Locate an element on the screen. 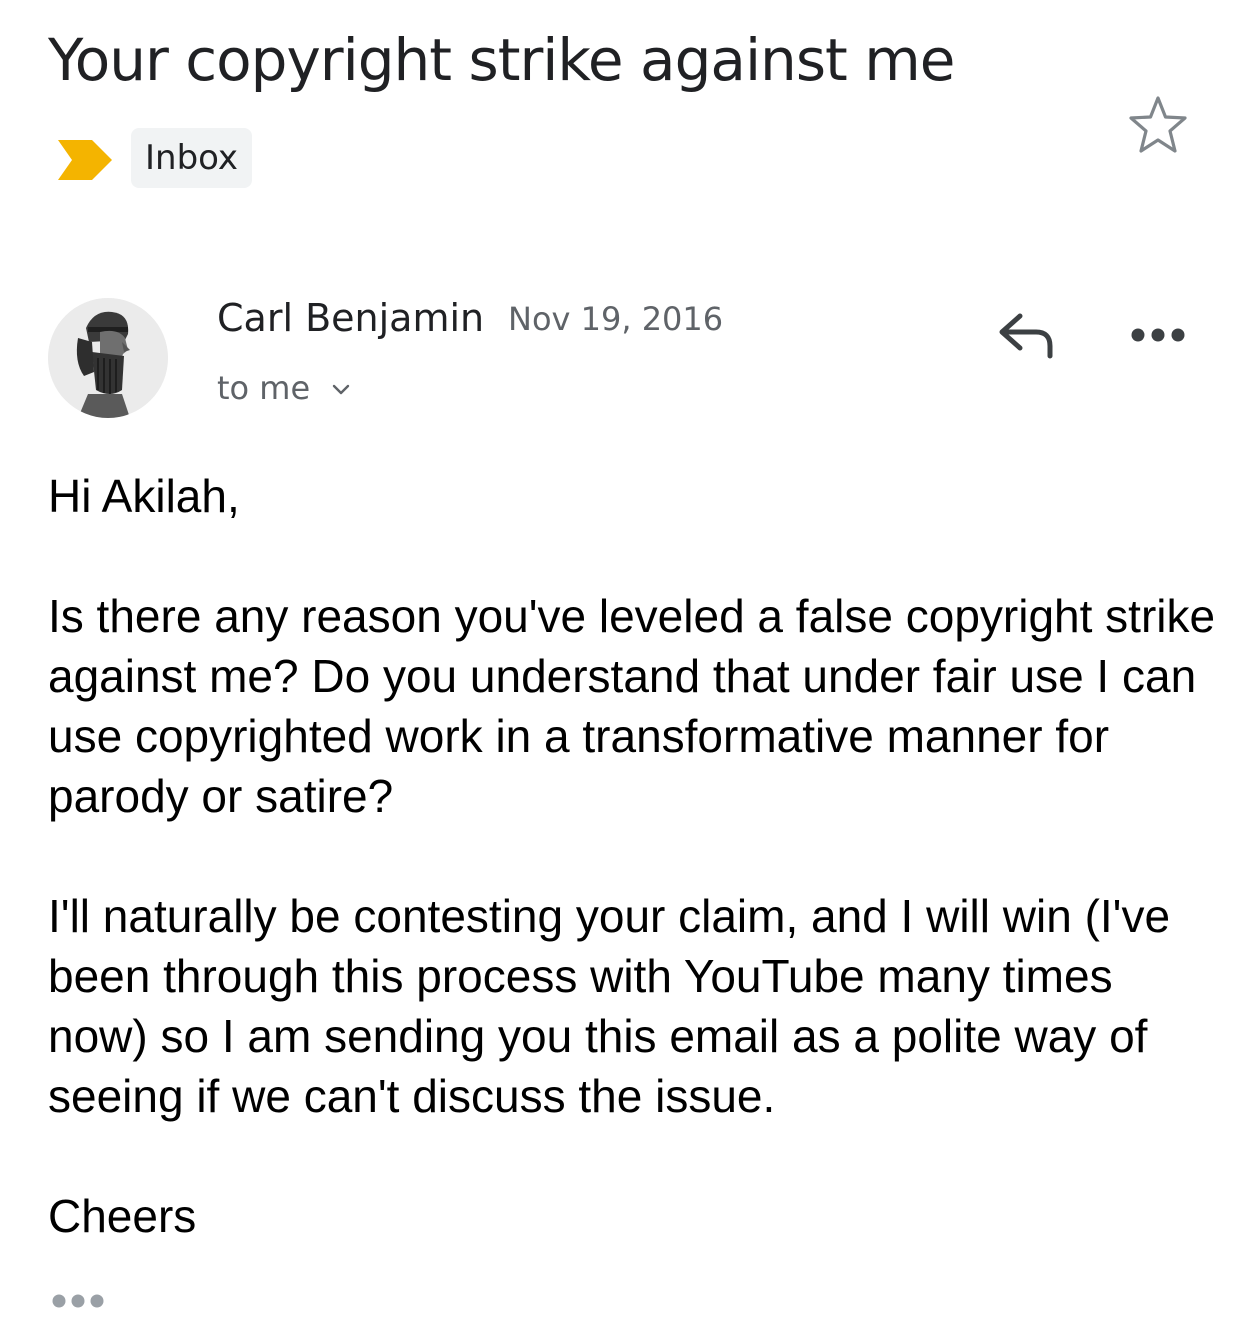 The width and height of the screenshot is (1242, 1334). email-subject: Your copyright strike against me is located at coordinates (501, 60).